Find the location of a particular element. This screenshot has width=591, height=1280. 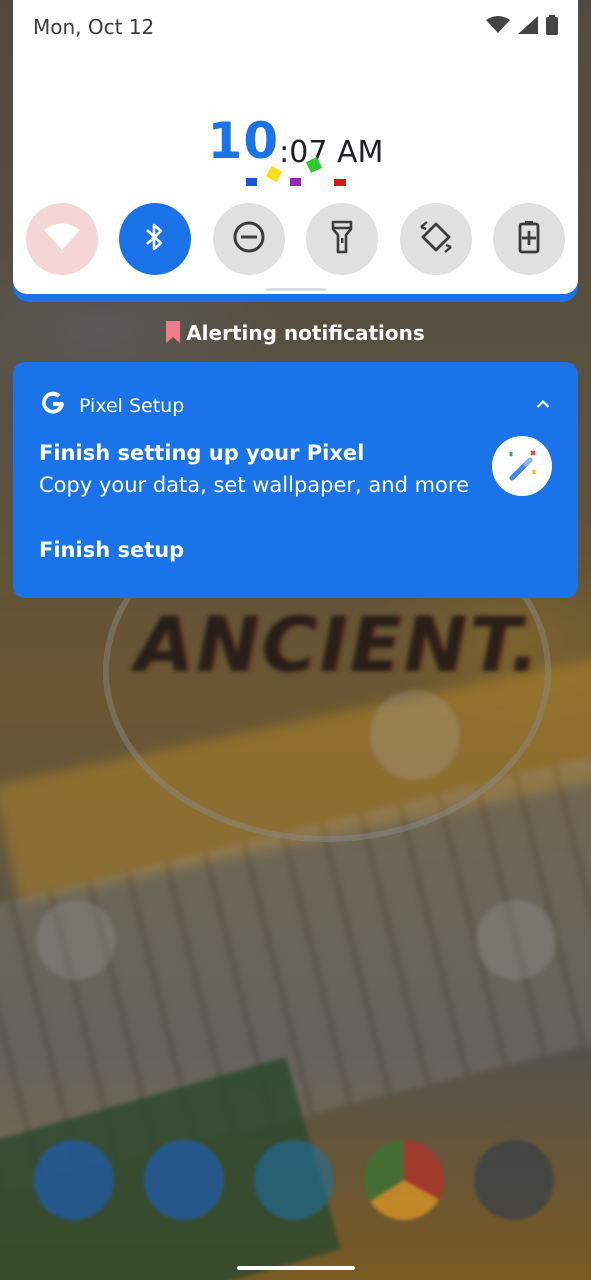

battery-saver-icon is located at coordinates (529, 239).